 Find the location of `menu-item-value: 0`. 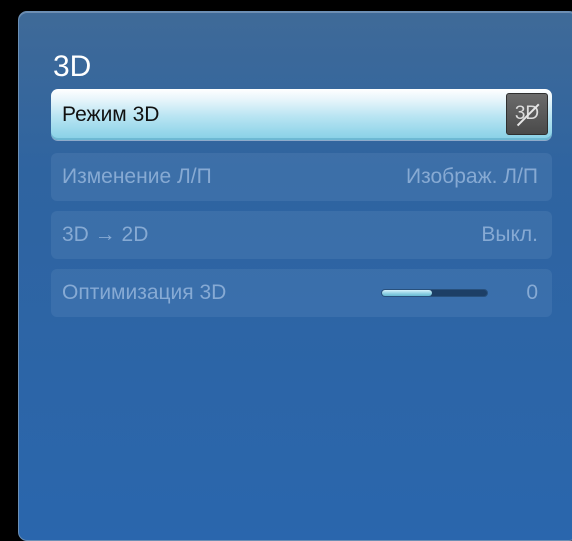

menu-item-value: 0 is located at coordinates (532, 292).